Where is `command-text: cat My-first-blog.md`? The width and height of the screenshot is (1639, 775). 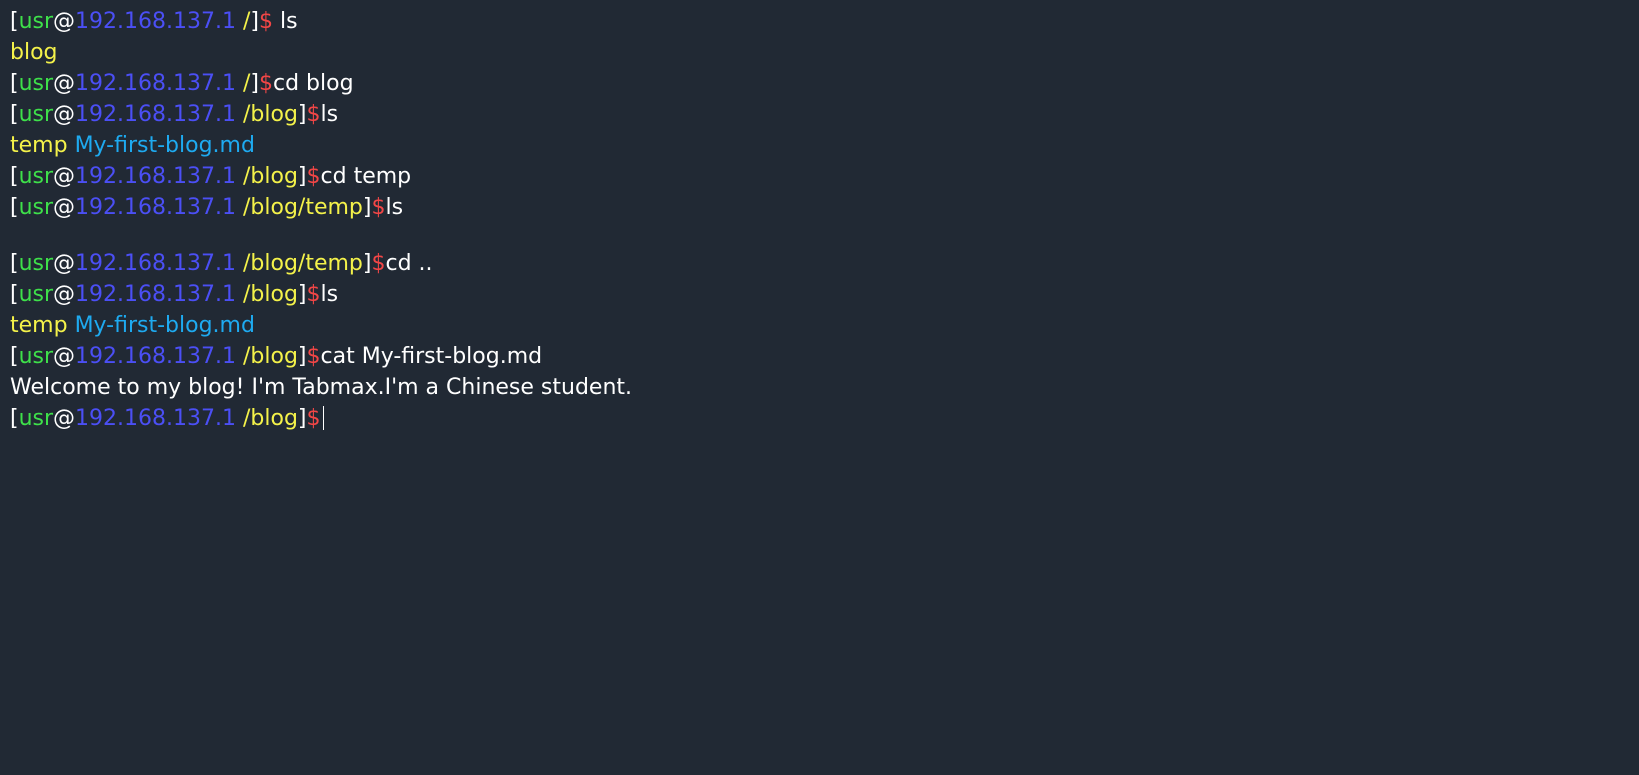
command-text: cat My-first-blog.md is located at coordinates (431, 356).